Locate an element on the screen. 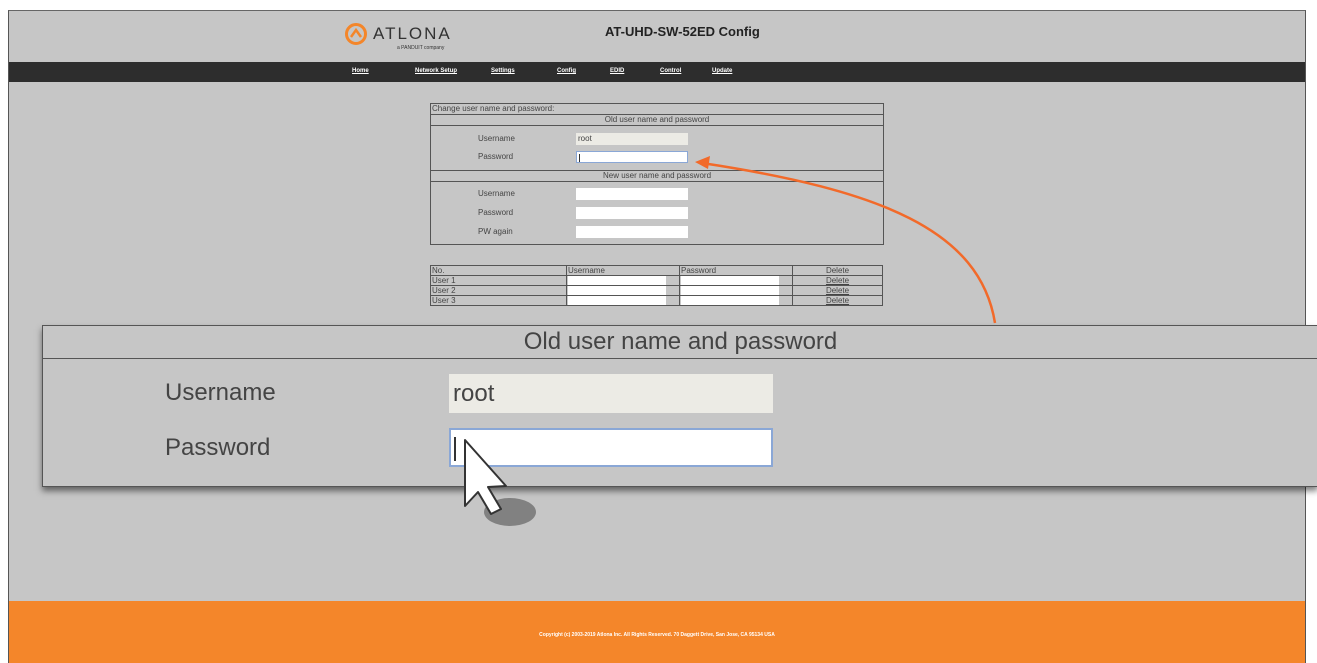 Image resolution: width=1317 pixels, height=663 pixels. arrowhead-icon is located at coordinates (702, 162).